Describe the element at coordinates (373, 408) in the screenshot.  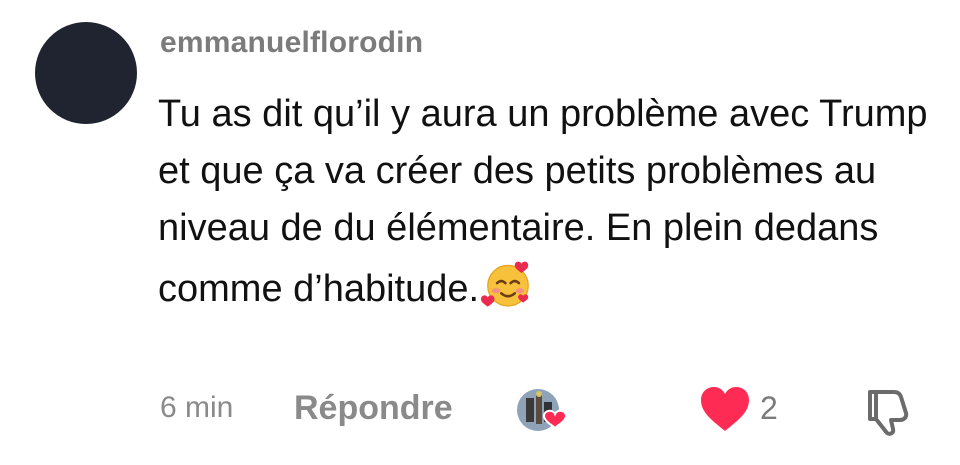
I see `reply-button: Répondre` at that location.